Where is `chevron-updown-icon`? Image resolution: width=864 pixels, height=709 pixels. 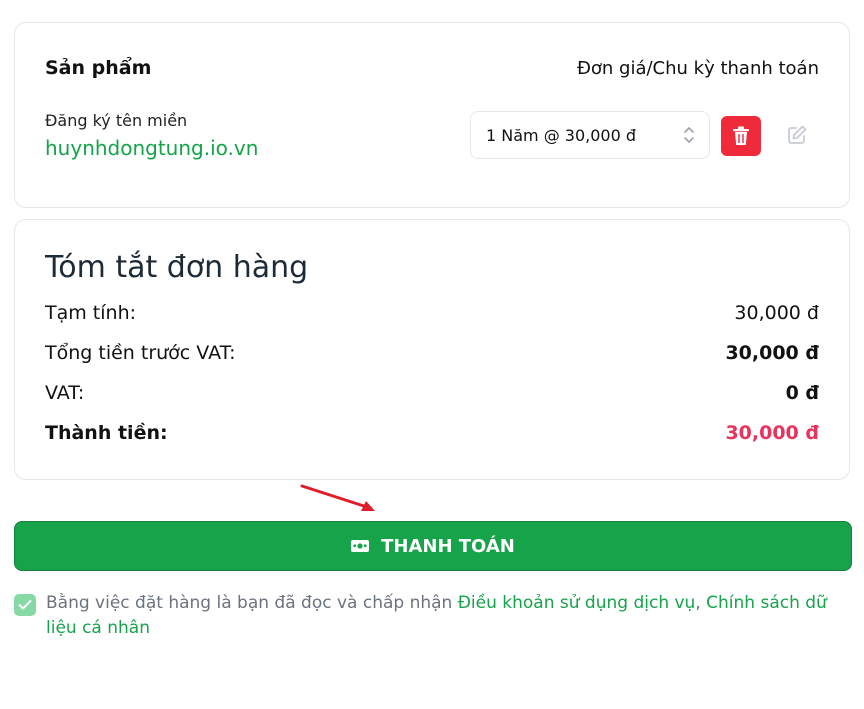
chevron-updown-icon is located at coordinates (689, 135).